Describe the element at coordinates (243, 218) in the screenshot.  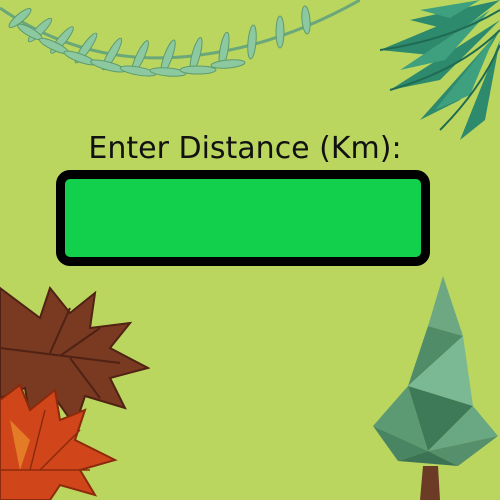
I see `distance-input` at that location.